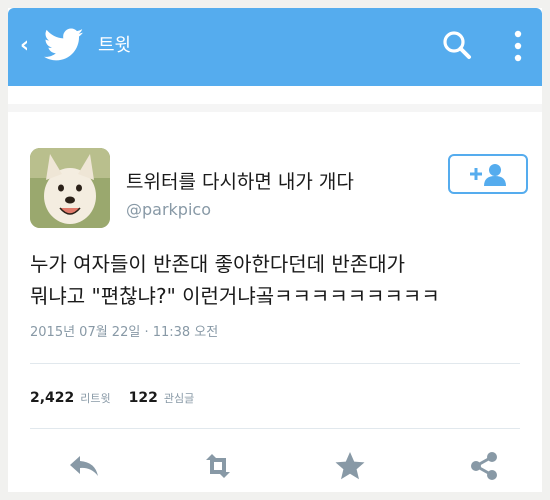 The image size is (550, 500). Describe the element at coordinates (168, 210) in the screenshot. I see `username: @parkpico` at that location.